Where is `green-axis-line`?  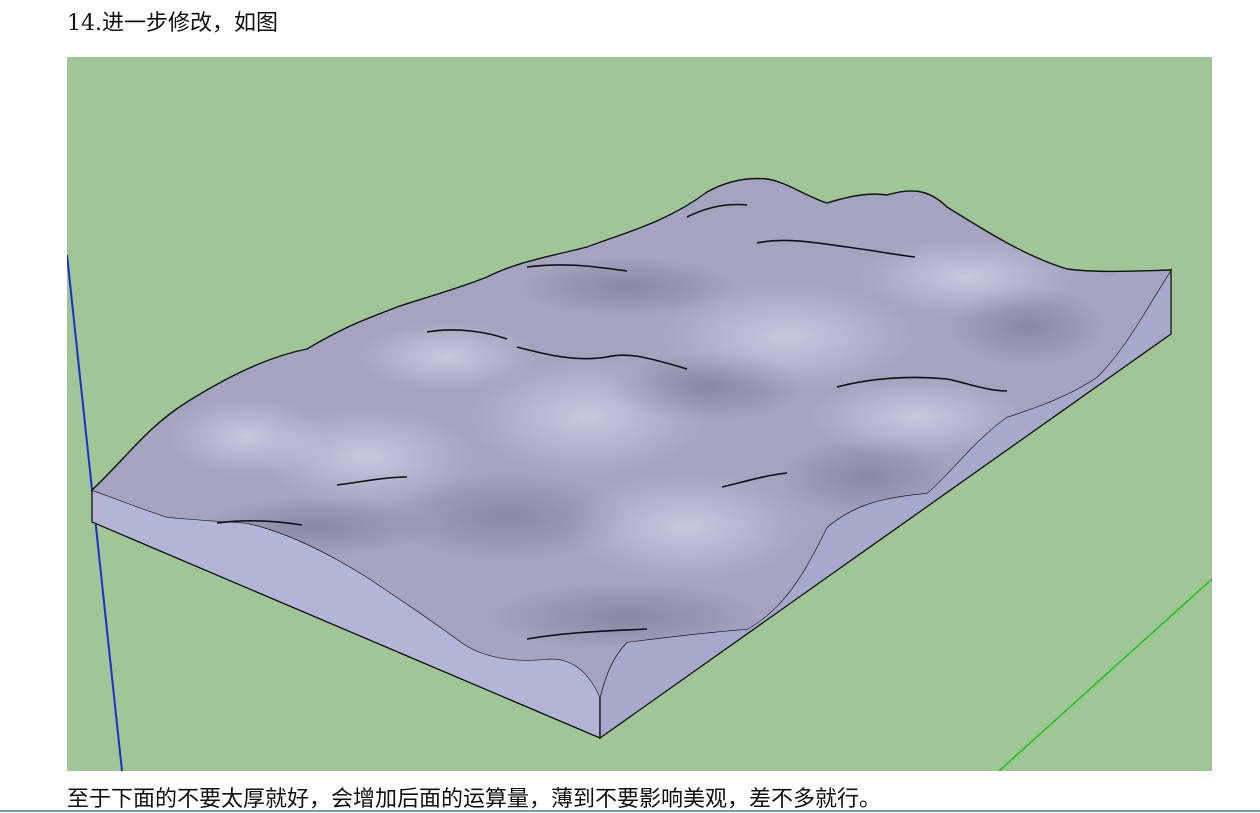 green-axis-line is located at coordinates (1105, 674).